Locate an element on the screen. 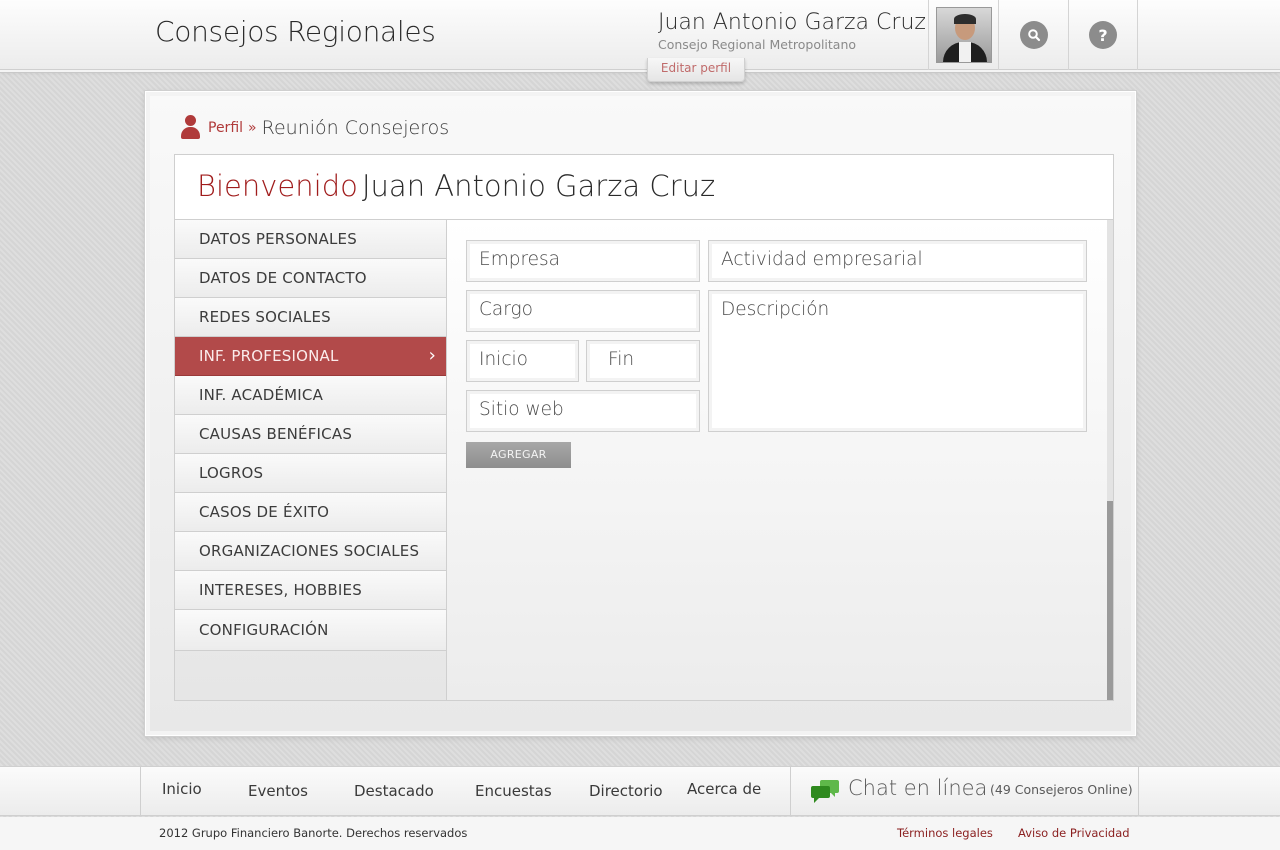 This screenshot has height=850, width=1280. menu-item-inf-academica: INF. ACADÉMICA is located at coordinates (310, 395).